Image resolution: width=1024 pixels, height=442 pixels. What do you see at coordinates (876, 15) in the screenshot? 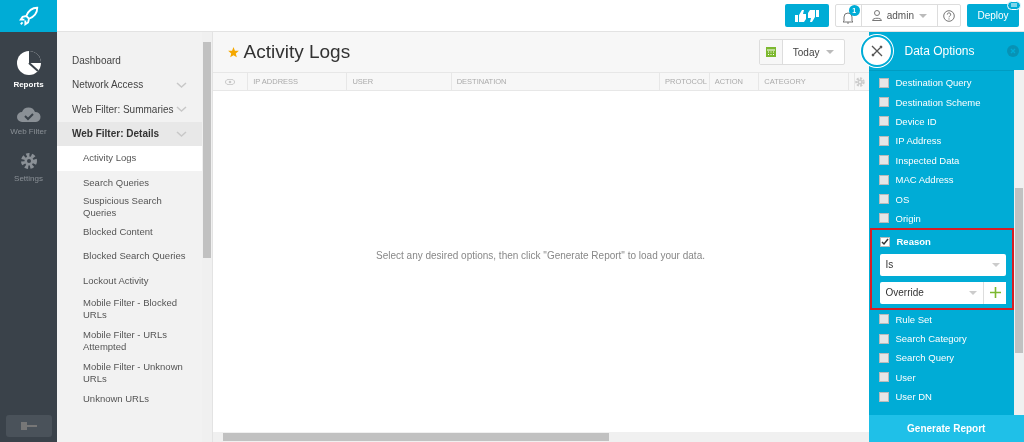
I see `user-icon` at bounding box center [876, 15].